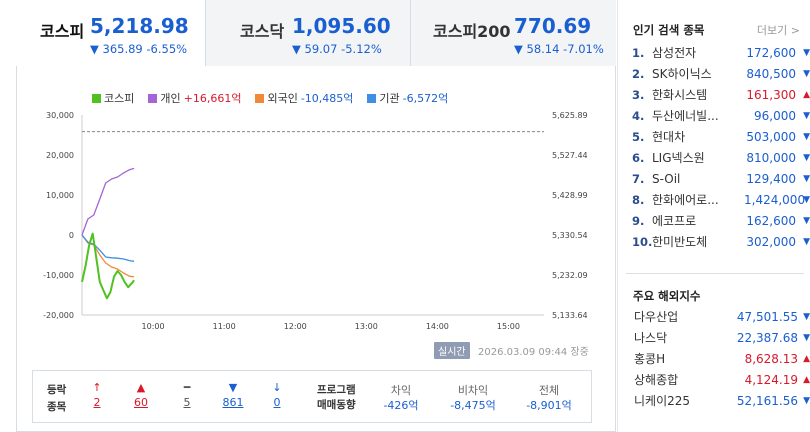 This screenshot has width=810, height=432. I want to click on index-name: 나스닥, so click(651, 338).